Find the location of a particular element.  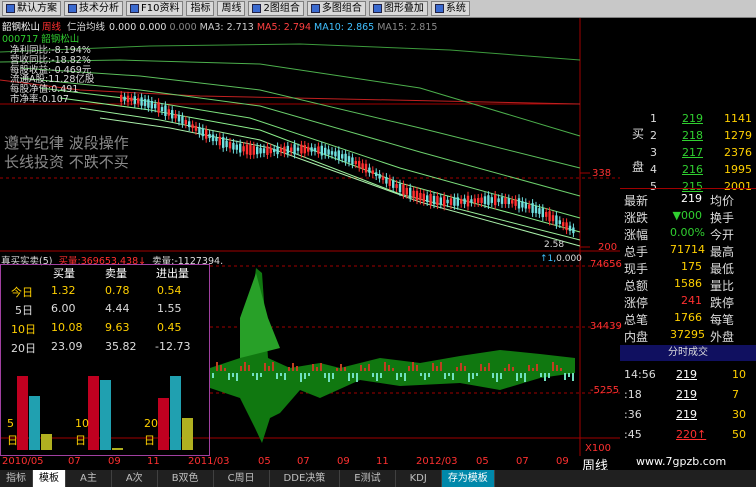

quote-row: 涨跌 ▼000 换手 is located at coordinates (679, 217).